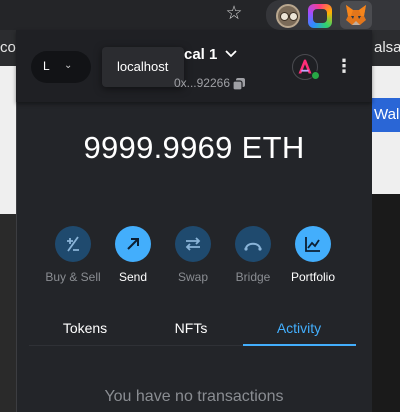  I want to click on buy-sell-button: Buy & Sell, so click(73, 255).